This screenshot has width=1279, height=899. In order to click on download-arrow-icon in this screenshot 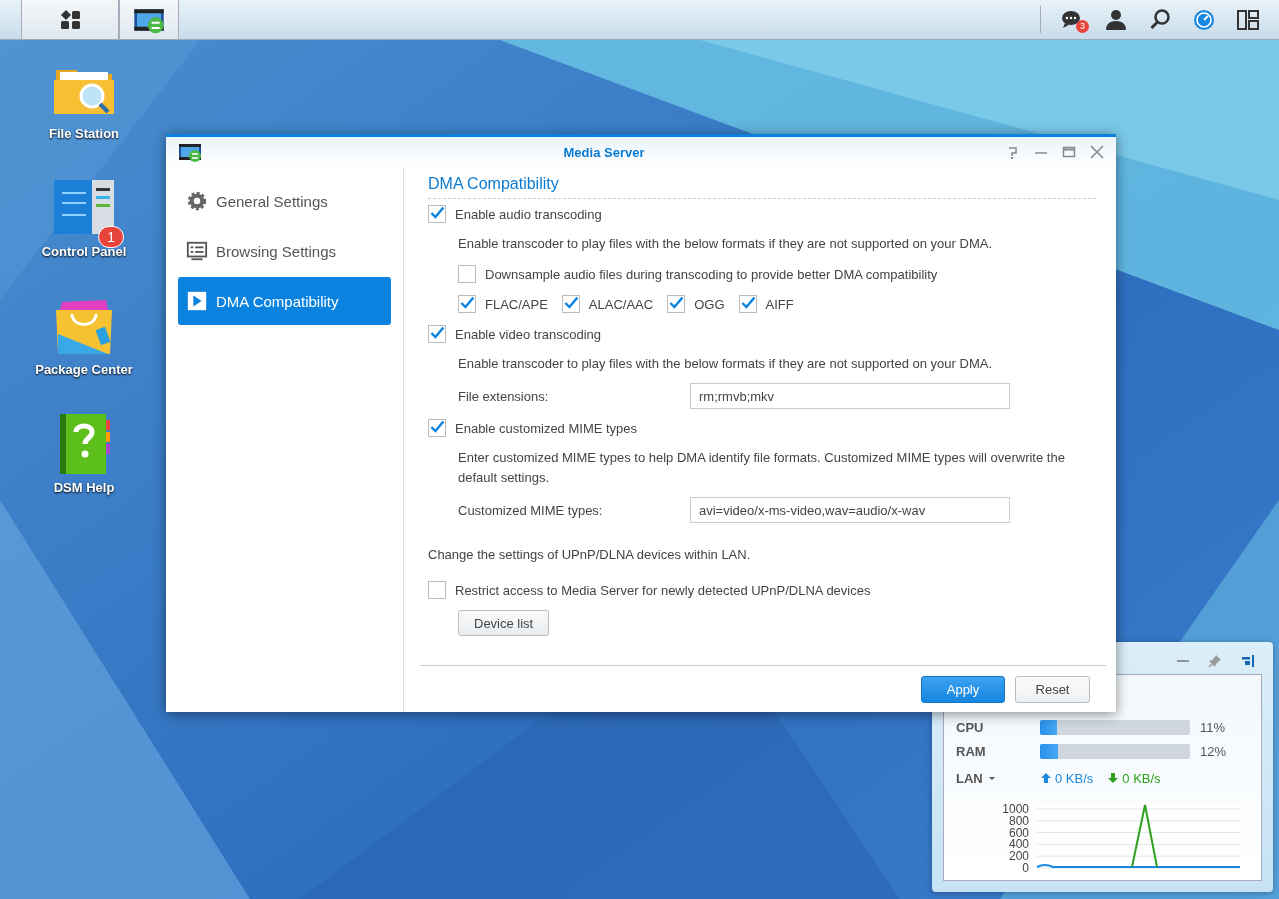, I will do `click(1113, 778)`.